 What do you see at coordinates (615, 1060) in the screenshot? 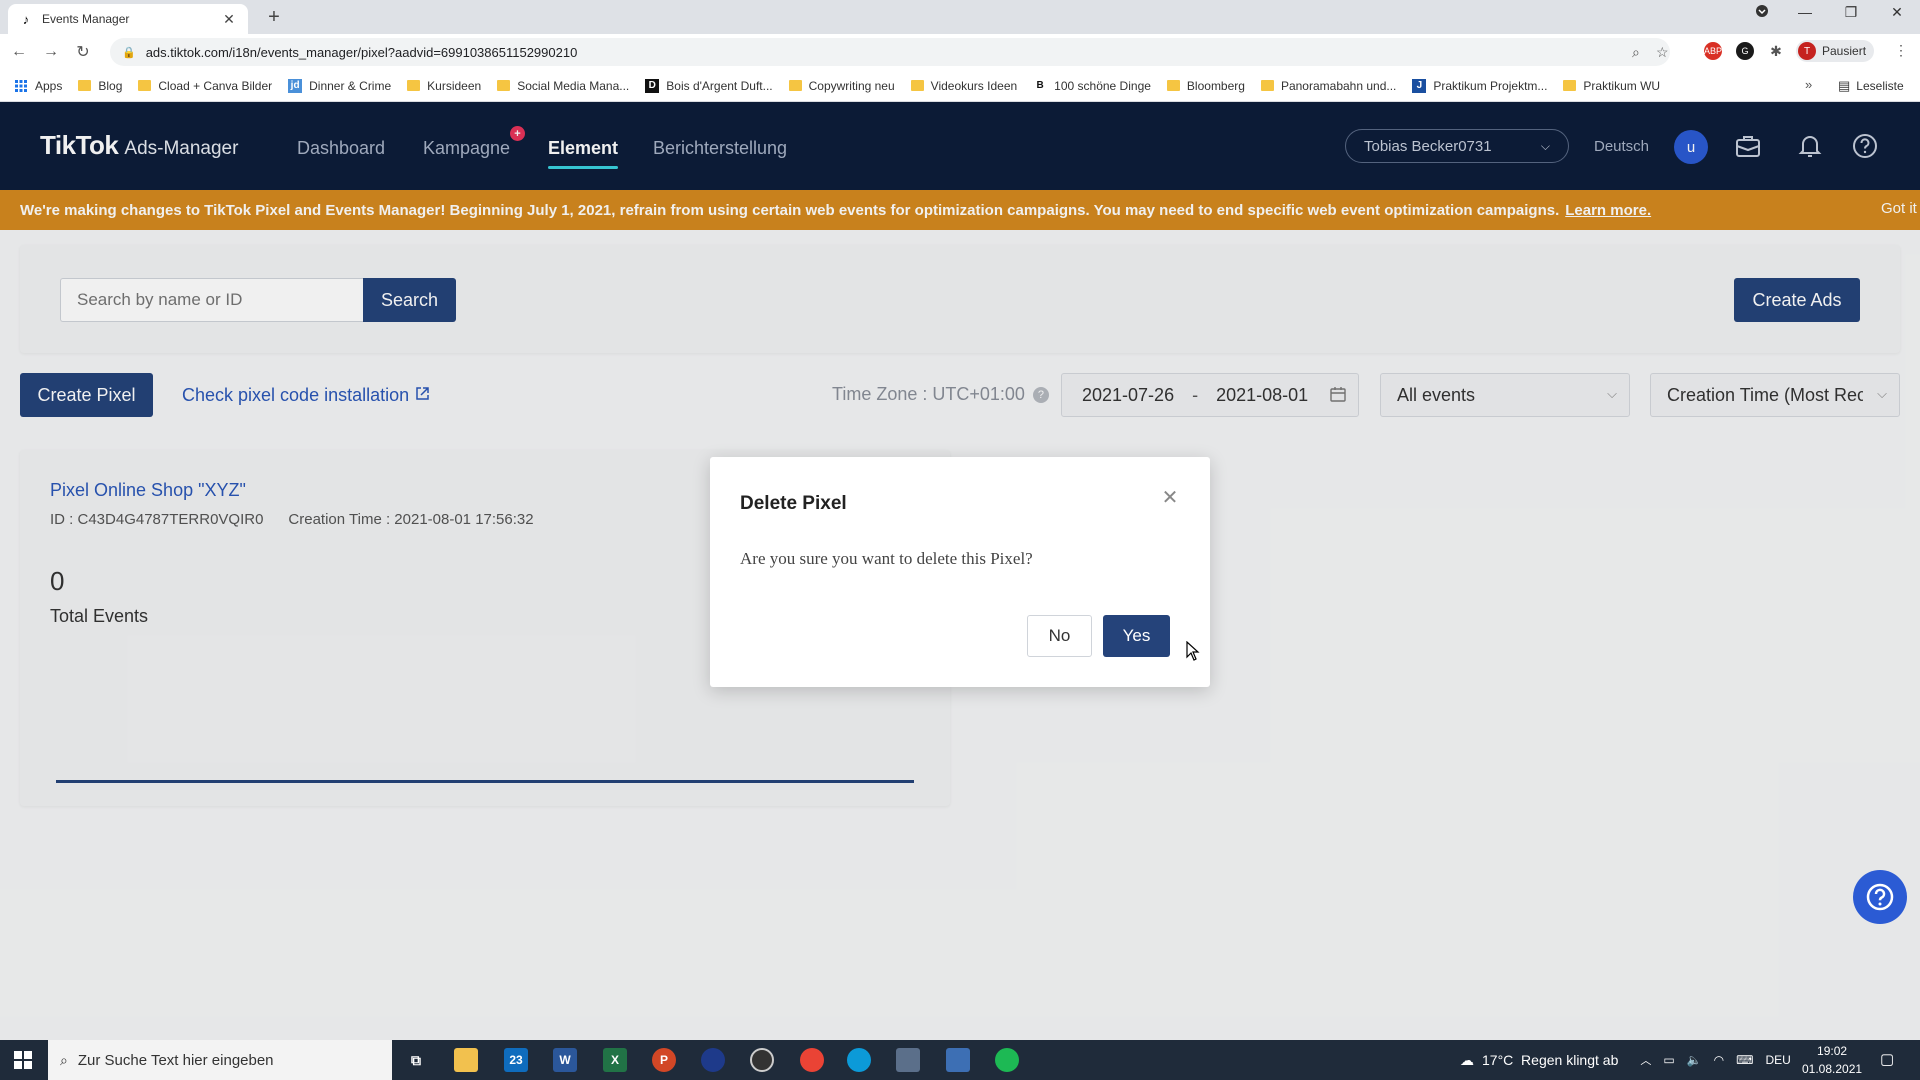
I see `excel-icon: X` at bounding box center [615, 1060].